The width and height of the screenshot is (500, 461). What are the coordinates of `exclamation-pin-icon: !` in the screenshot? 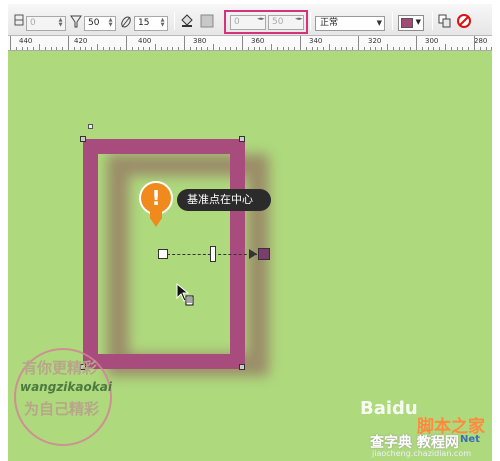 It's located at (159, 206).